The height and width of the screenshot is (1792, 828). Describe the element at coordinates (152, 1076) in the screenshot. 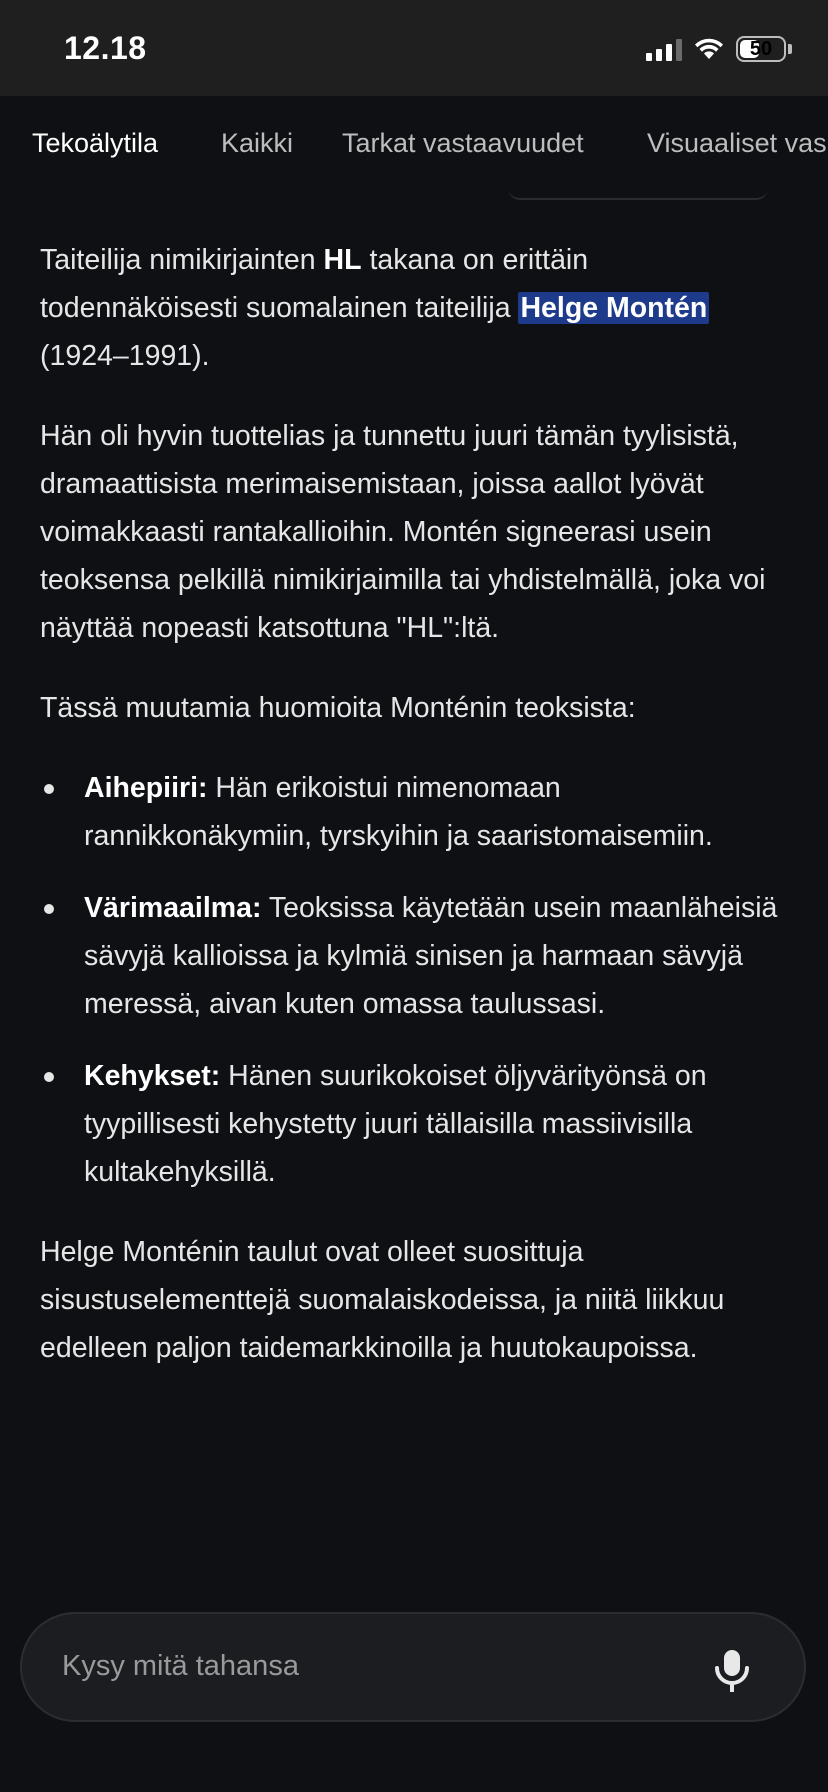

I see `list-item-title: Kehykset:` at that location.